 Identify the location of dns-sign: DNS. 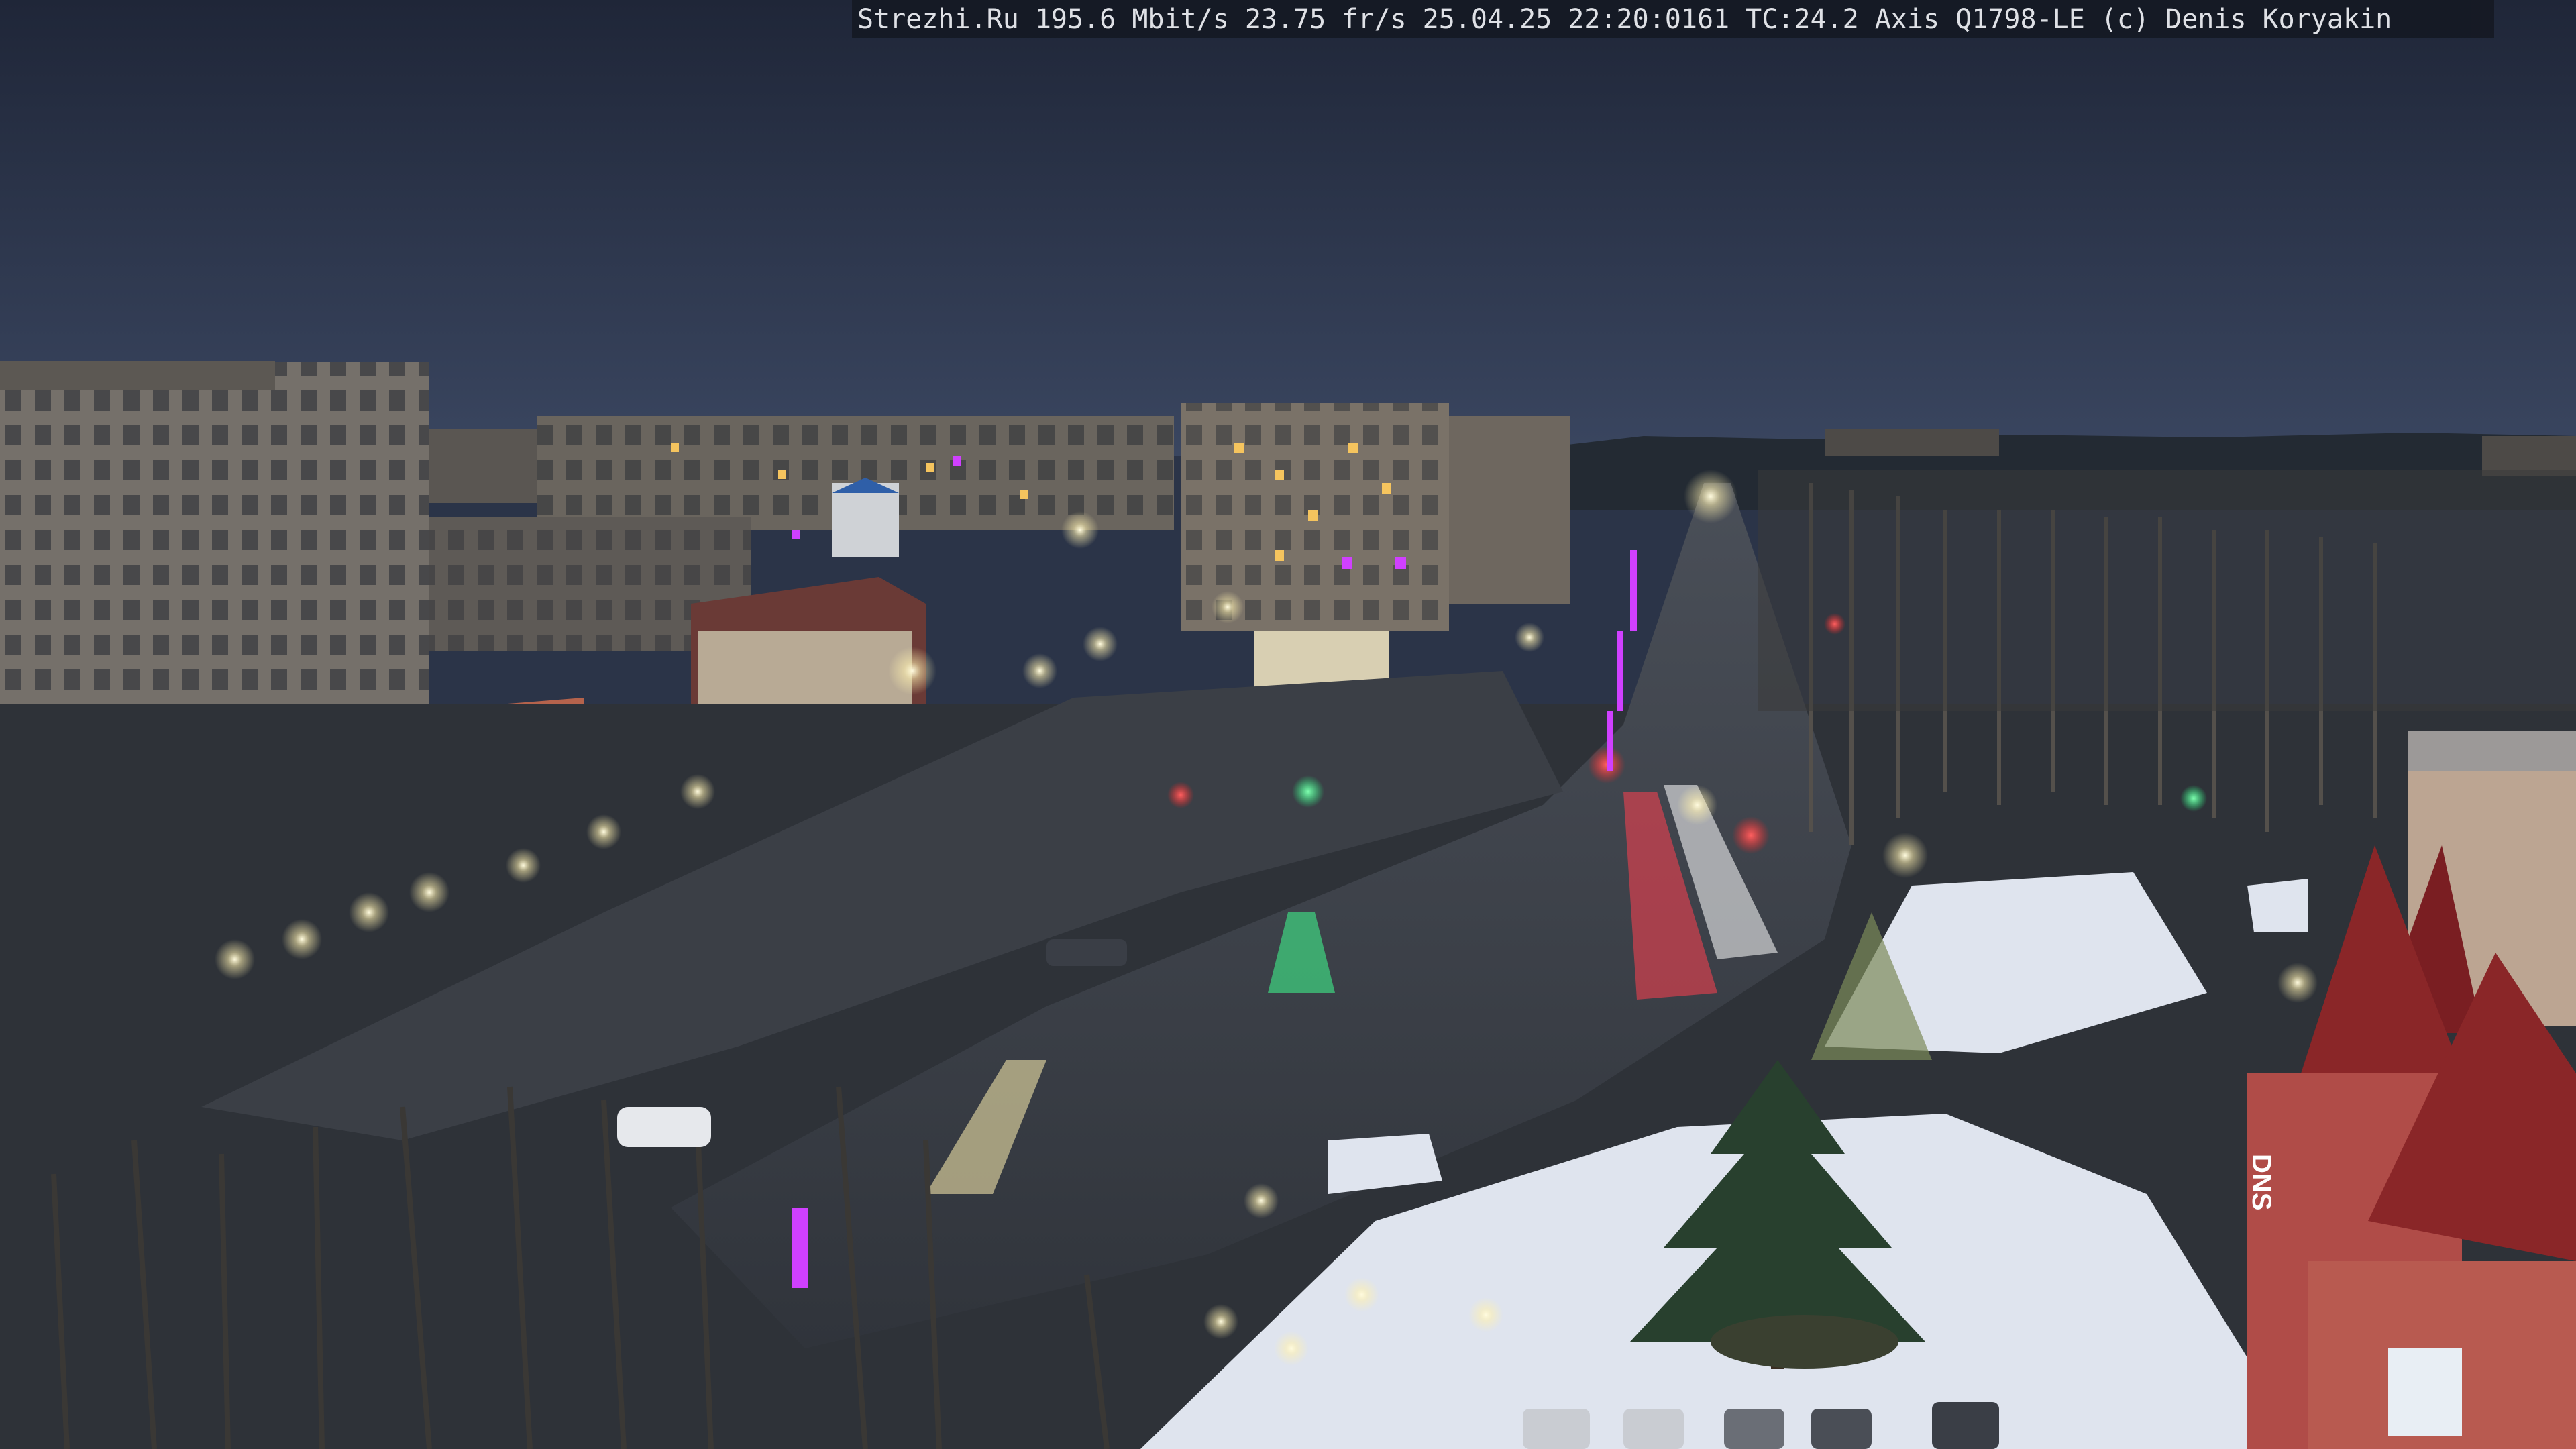
(2261, 1182).